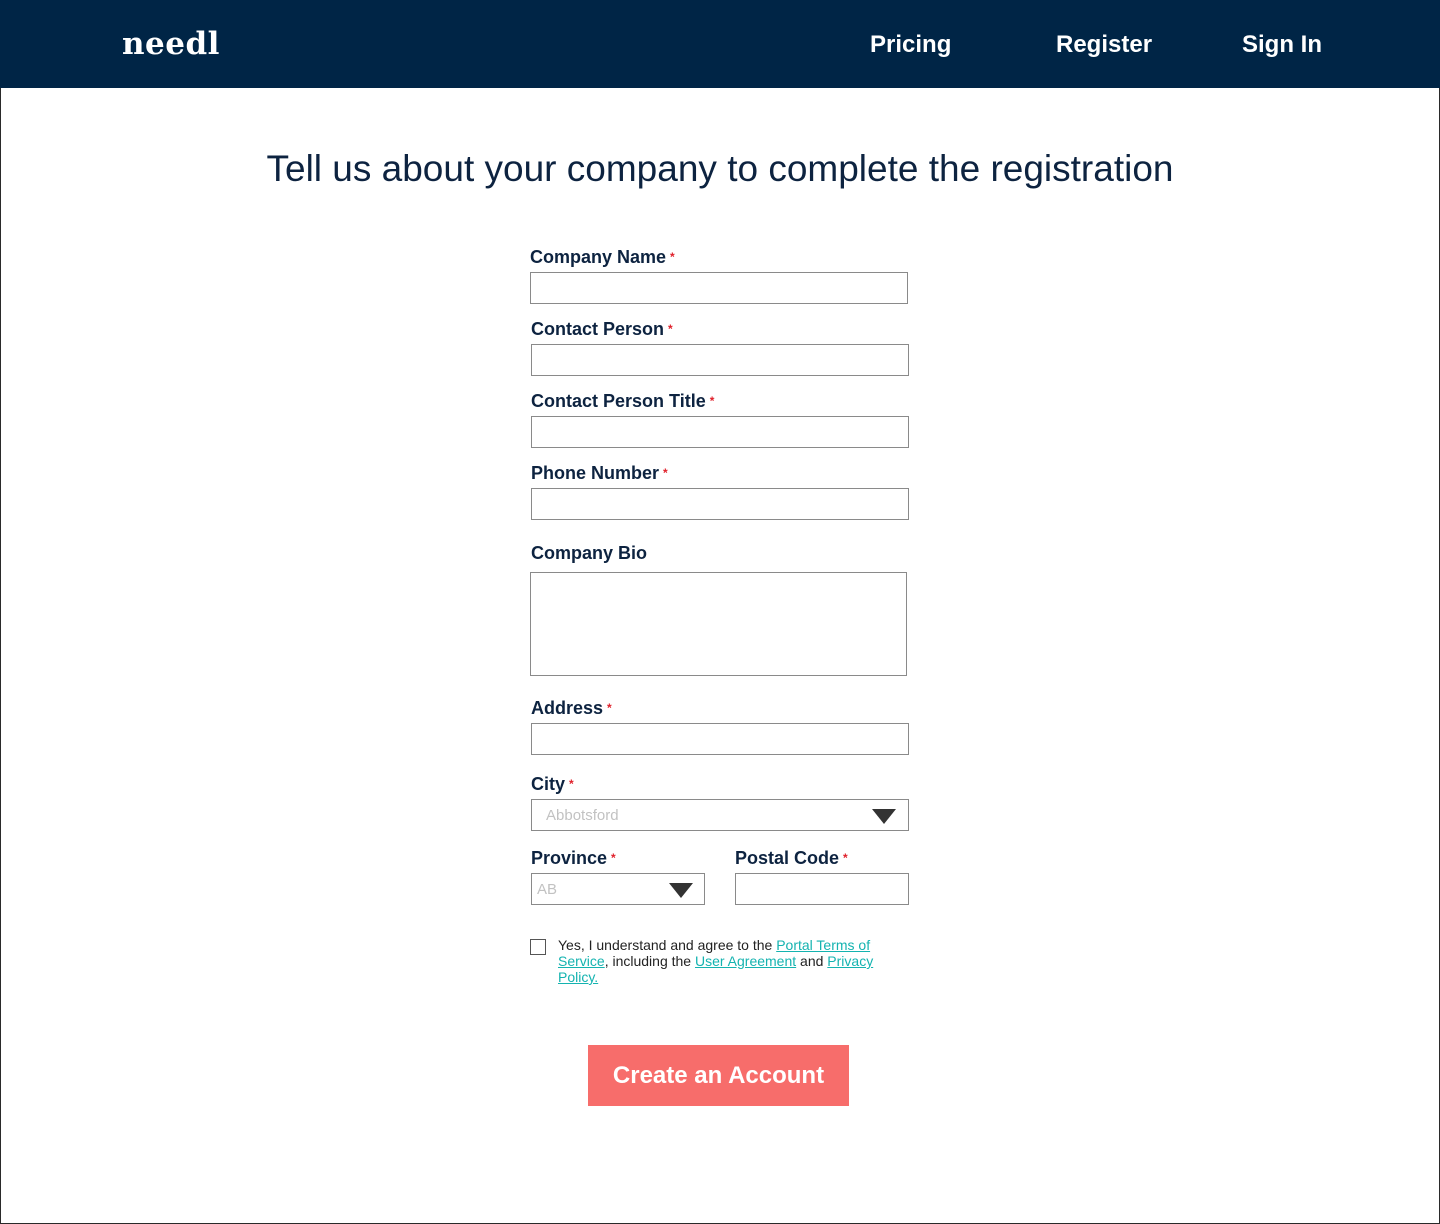 The image size is (1440, 1224). I want to click on contact-person-label-text: Contact Person, so click(598, 329).